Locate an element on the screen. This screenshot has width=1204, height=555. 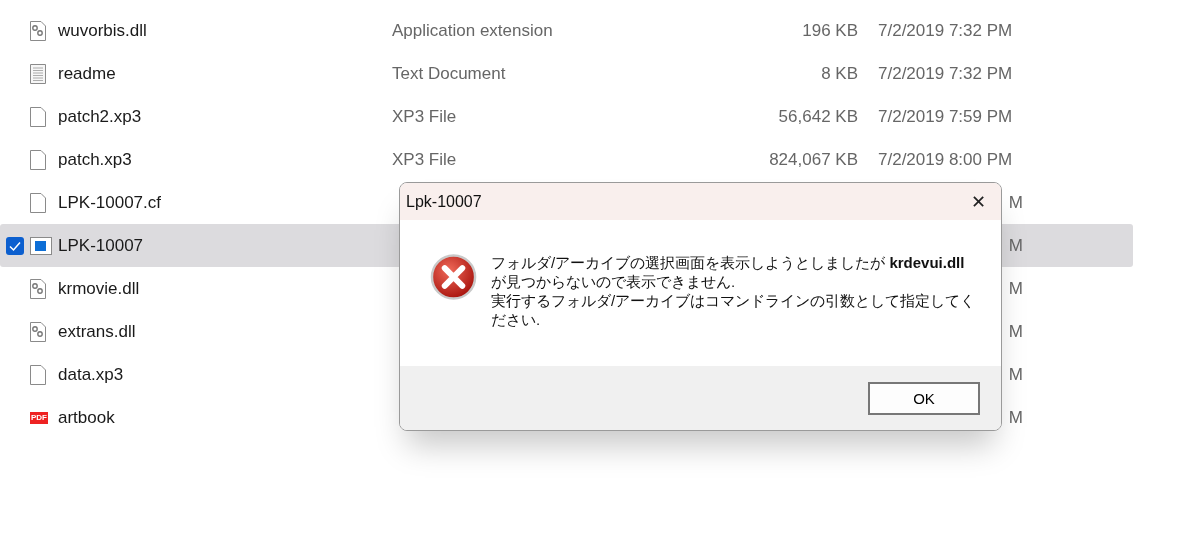
file-size: 196 KB is located at coordinates (830, 30).